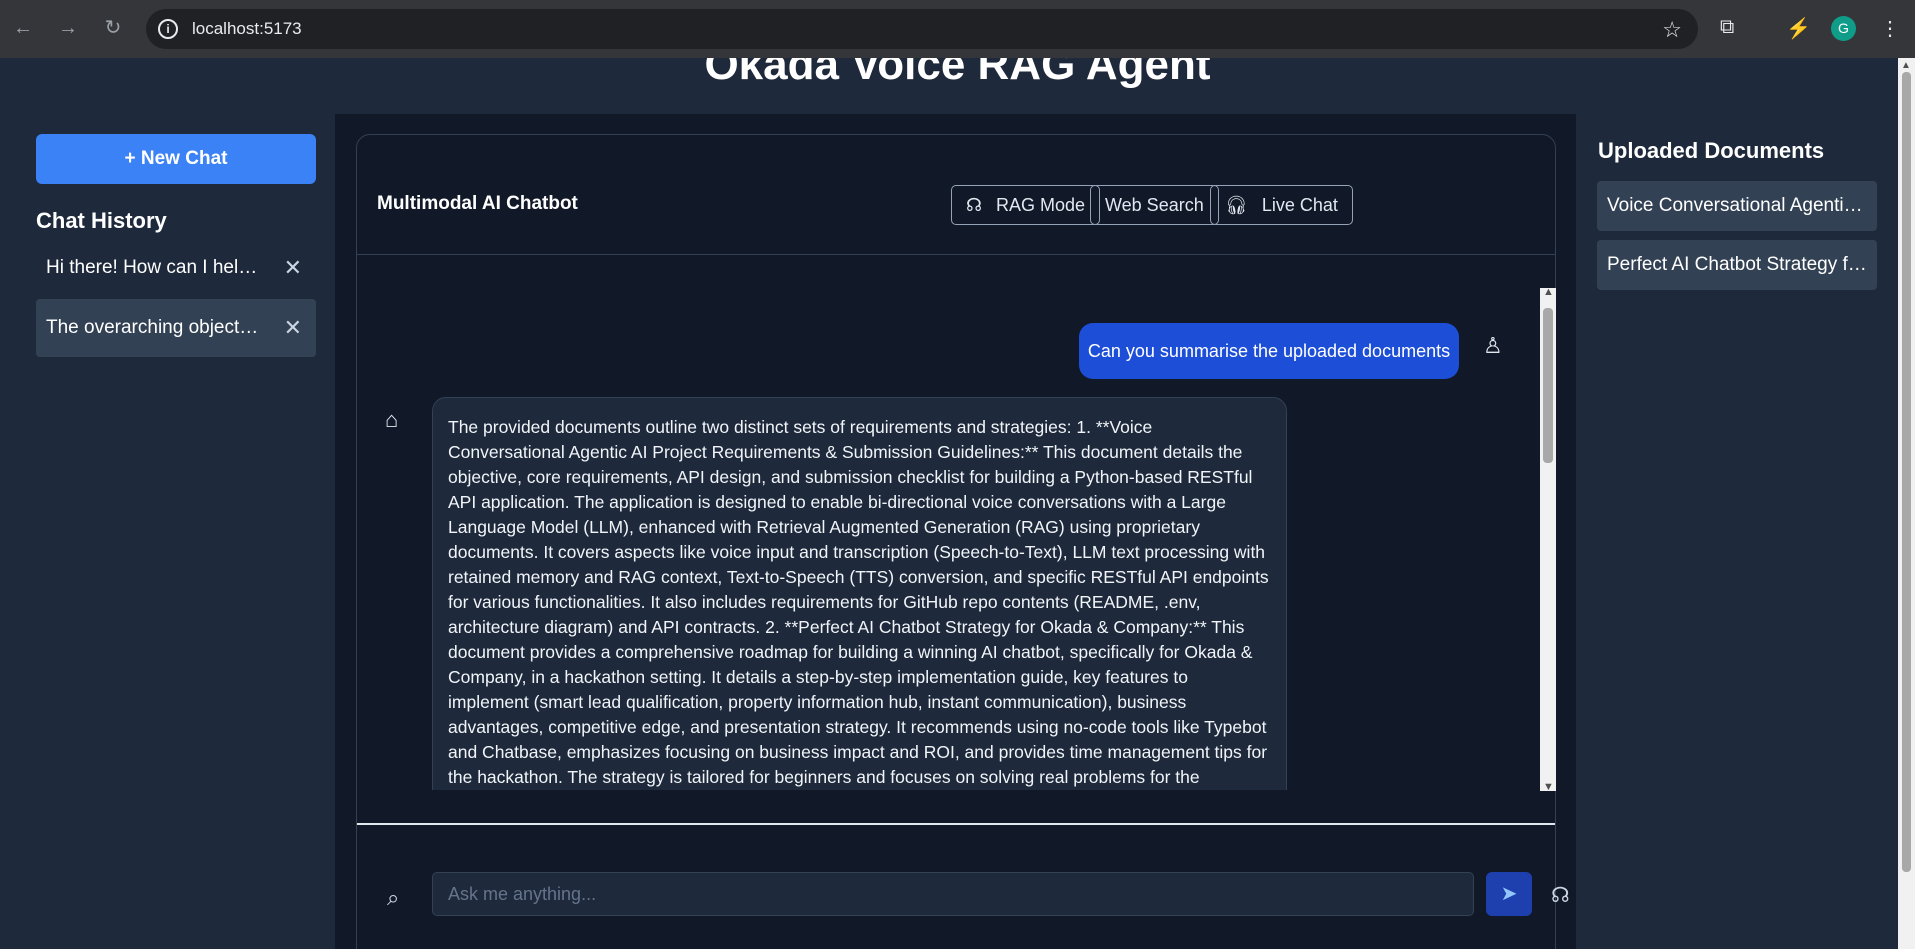 The image size is (1915, 949). What do you see at coordinates (1890, 28) in the screenshot?
I see `browser-menu-icon: ⋮` at bounding box center [1890, 28].